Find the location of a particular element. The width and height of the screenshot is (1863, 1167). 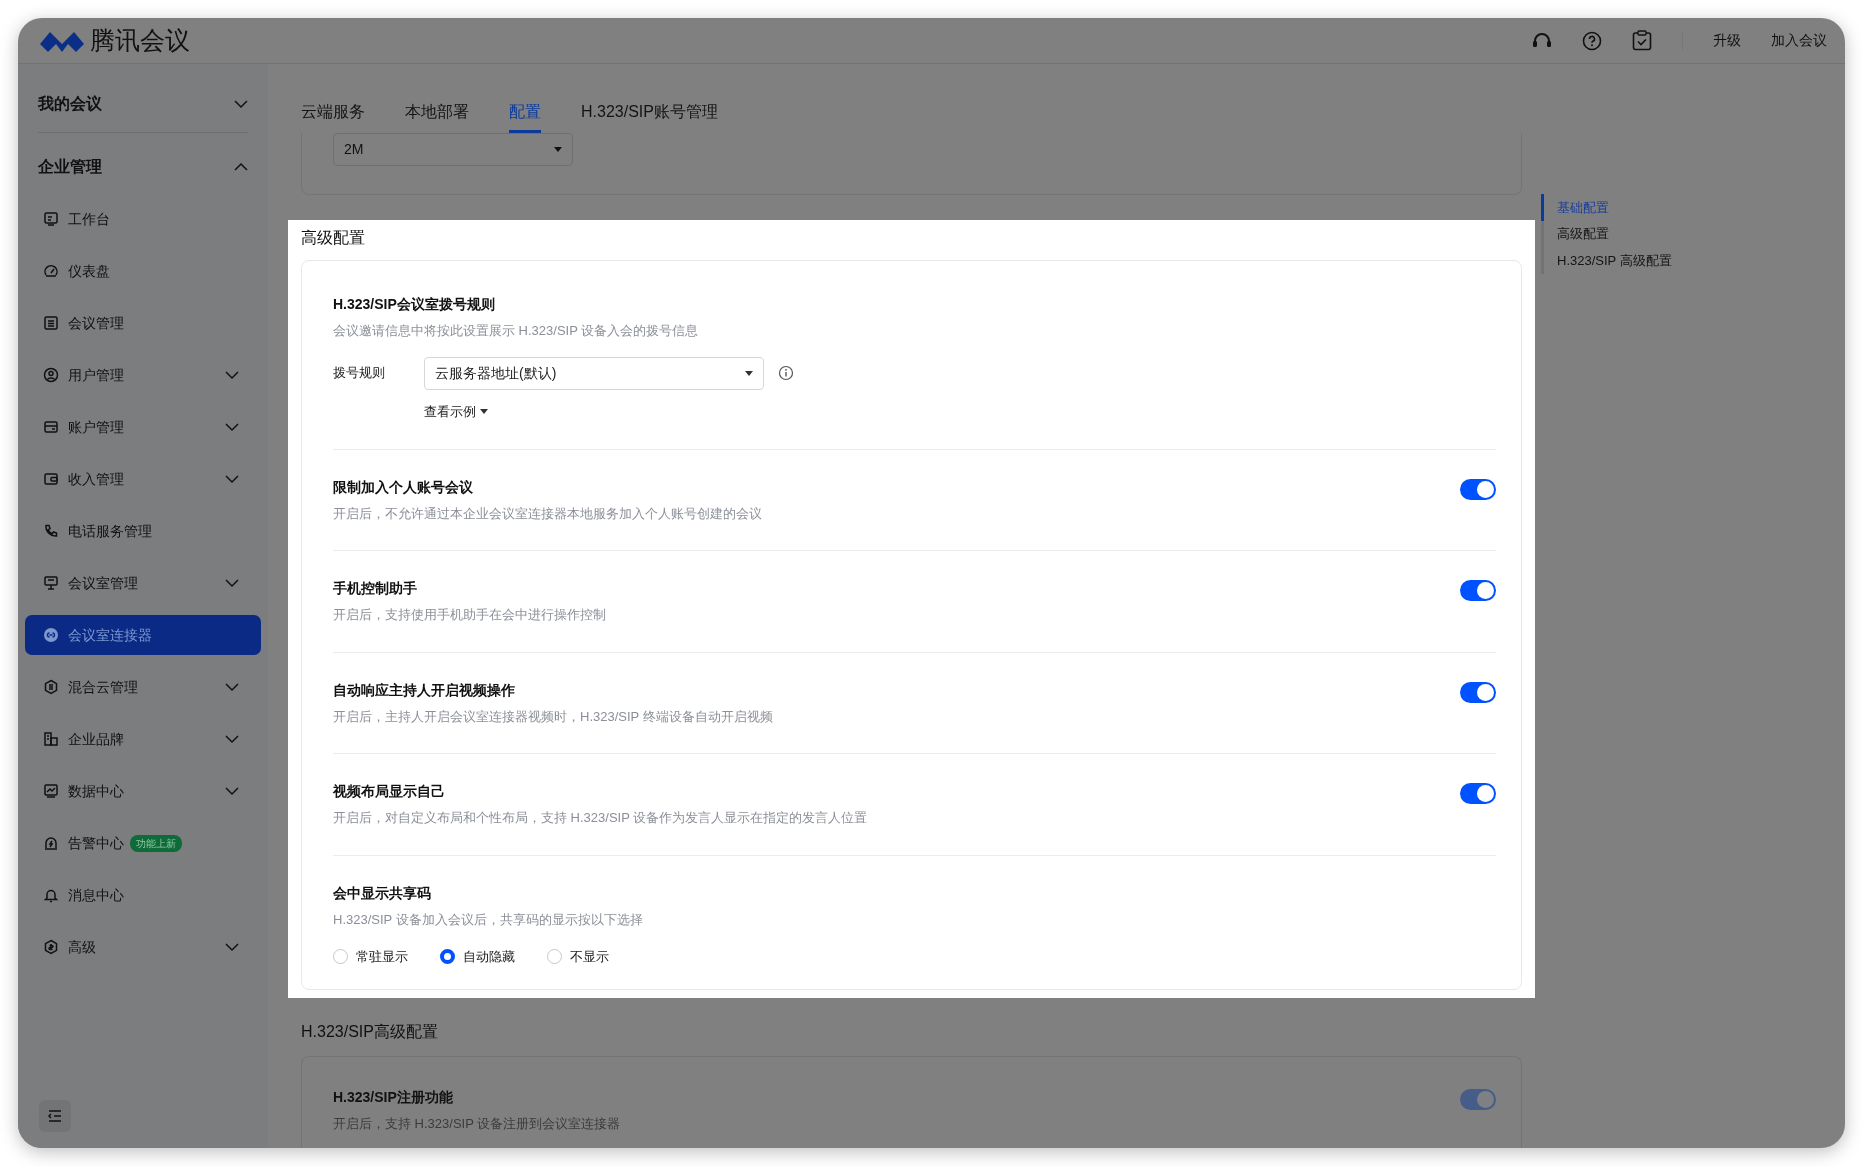

clipboard-check-icon is located at coordinates (1642, 40).